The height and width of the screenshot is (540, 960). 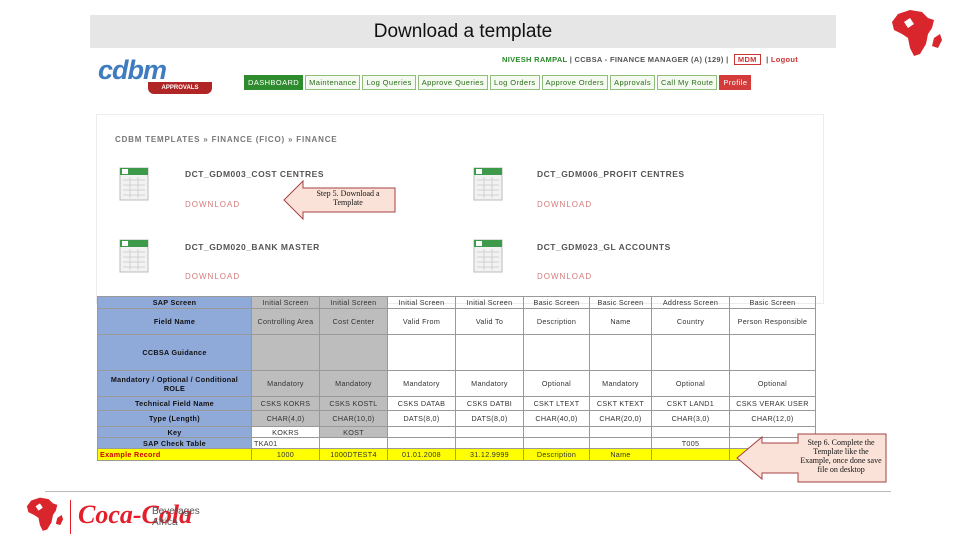 What do you see at coordinates (252, 247) in the screenshot?
I see `template-name: DCT_GDM020_BANK MASTER` at bounding box center [252, 247].